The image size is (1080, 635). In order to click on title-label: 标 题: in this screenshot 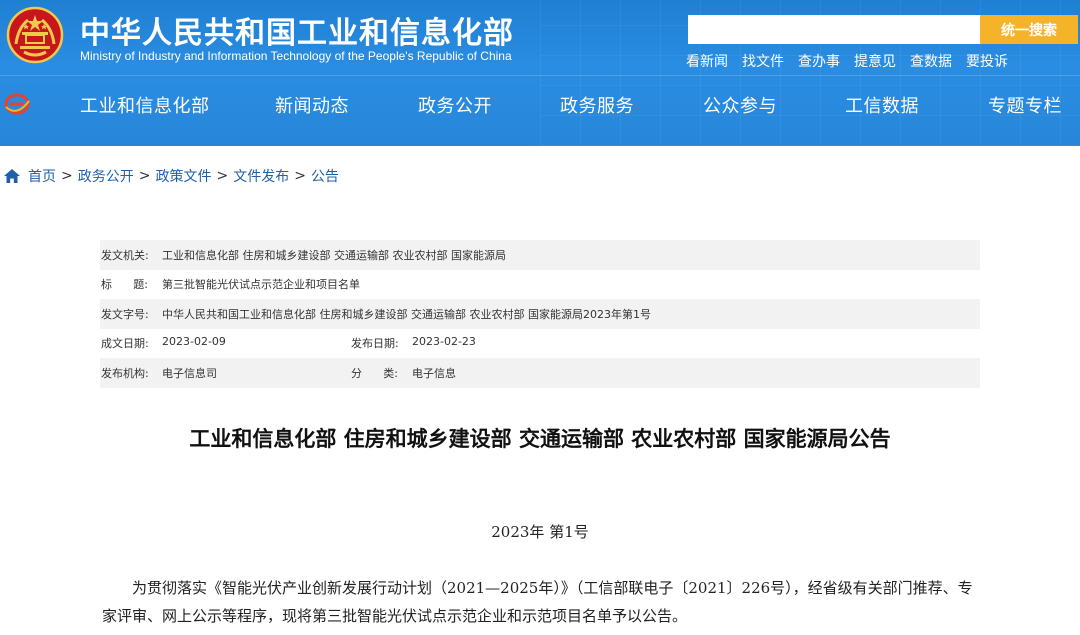, I will do `click(131, 284)`.